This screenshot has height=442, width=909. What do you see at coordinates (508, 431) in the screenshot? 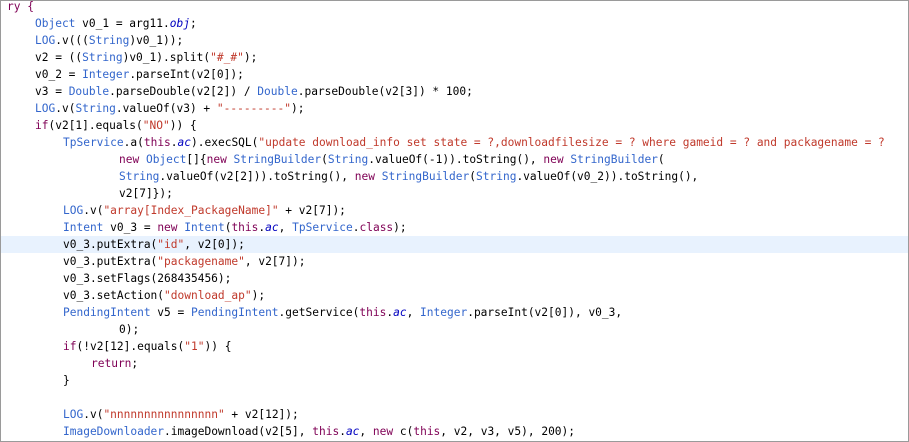
I see `code-token: , v2, v3, v5), 200);` at bounding box center [508, 431].